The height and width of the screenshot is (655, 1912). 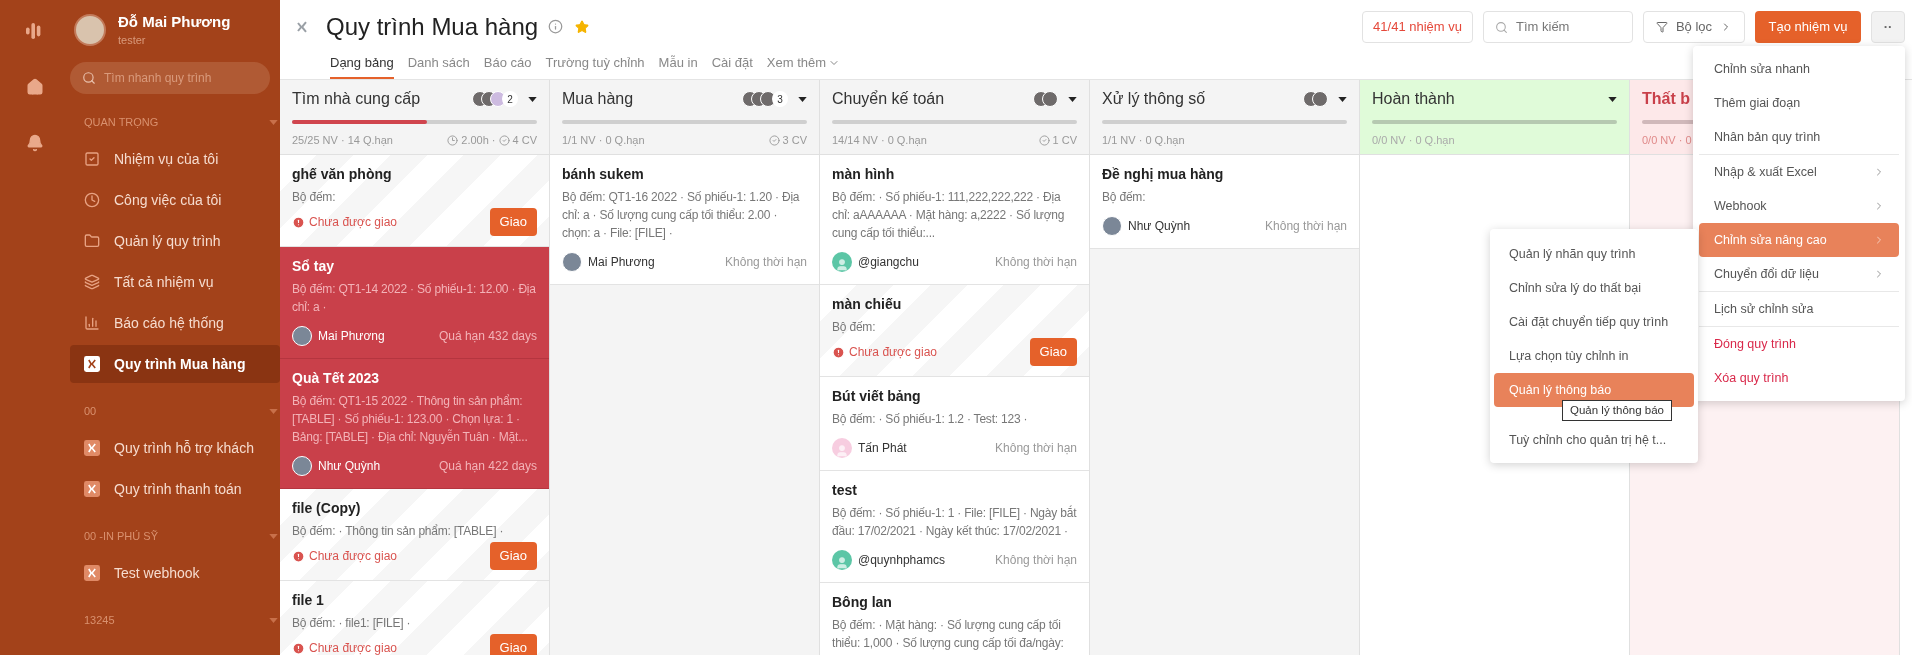 I want to click on menu-item: Chỉnh sửa nâng cao, so click(x=1799, y=240).